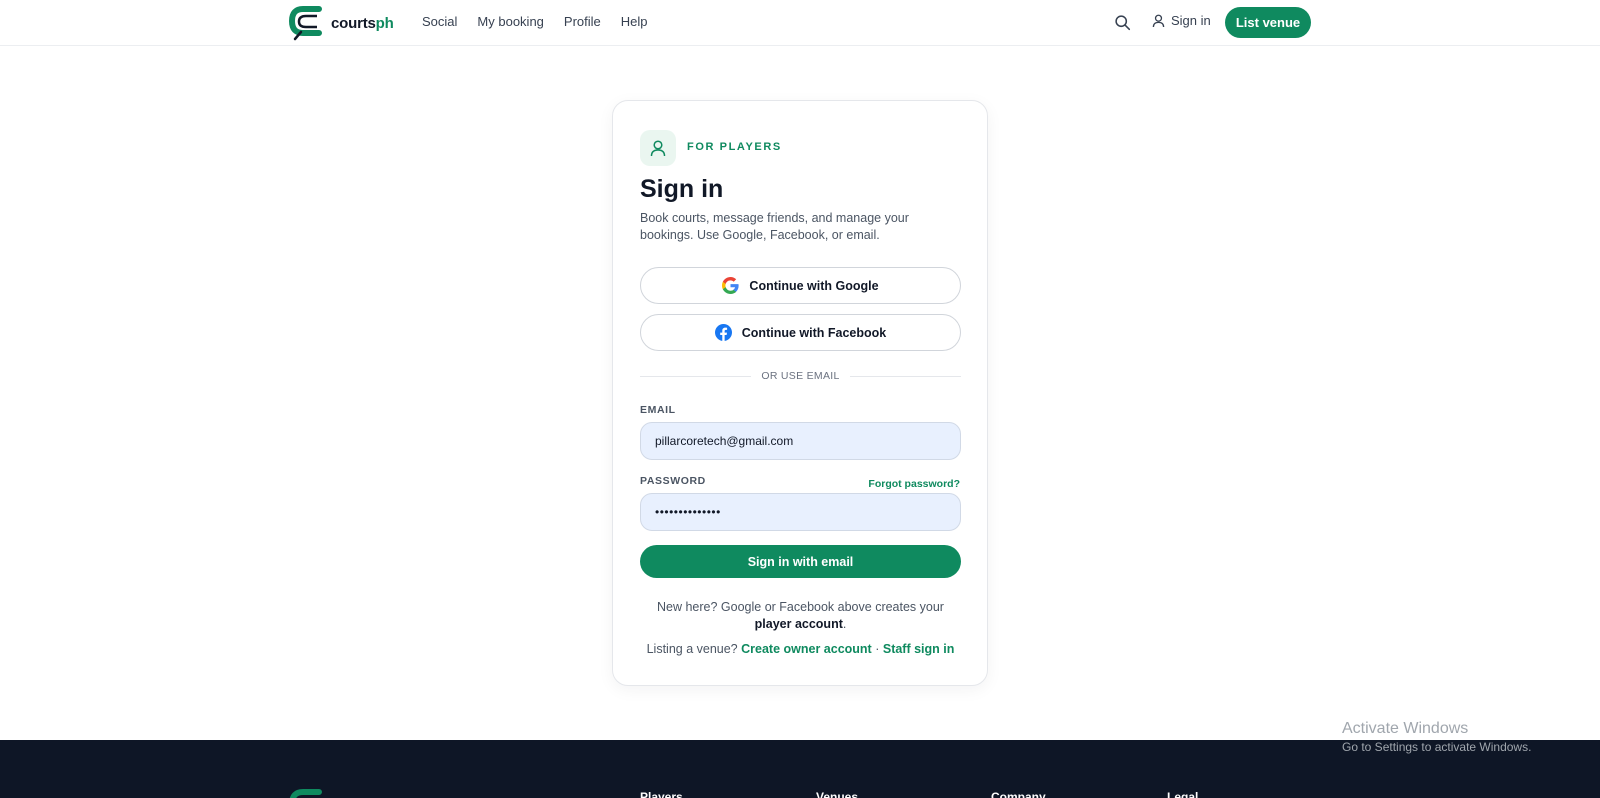 The height and width of the screenshot is (798, 1600). What do you see at coordinates (919, 649) in the screenshot?
I see `staff-sign-in-link: Staff sign in` at bounding box center [919, 649].